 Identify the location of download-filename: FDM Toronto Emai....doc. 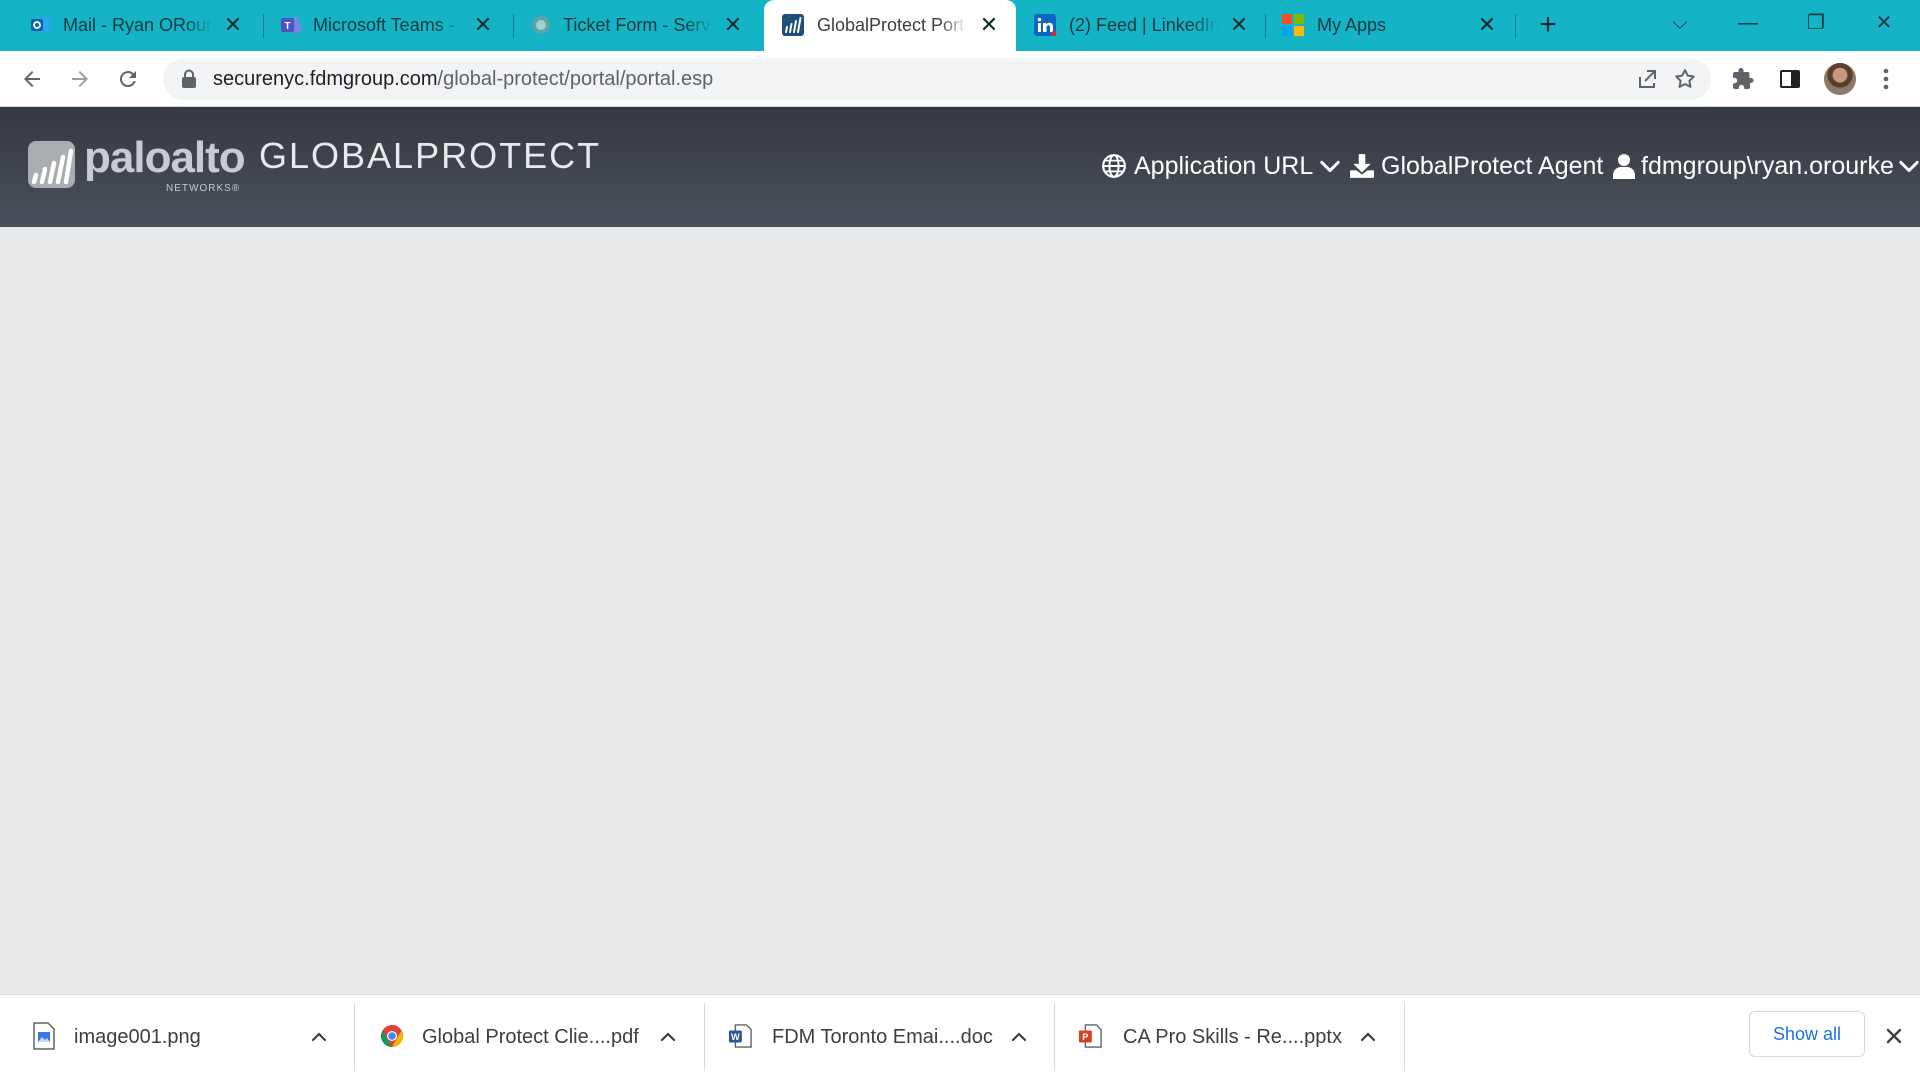
(882, 1037).